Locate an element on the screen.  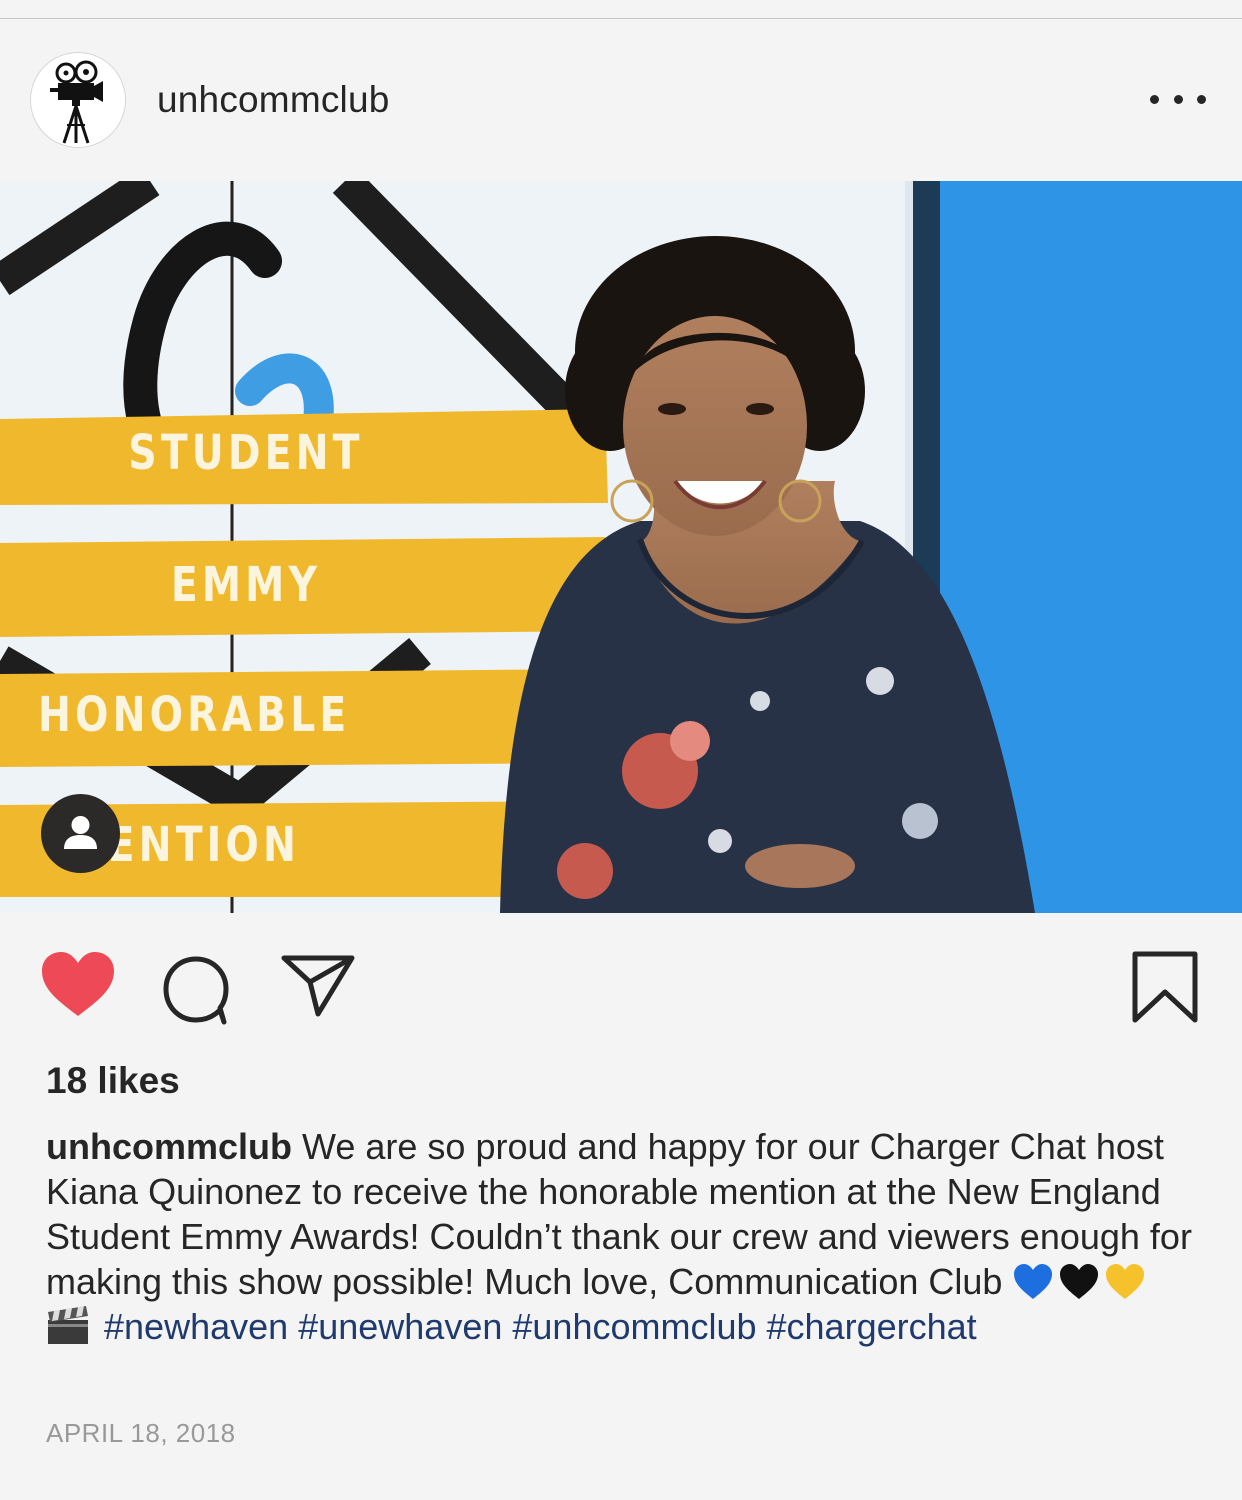
band-line-2: EMMY is located at coordinates (246, 585).